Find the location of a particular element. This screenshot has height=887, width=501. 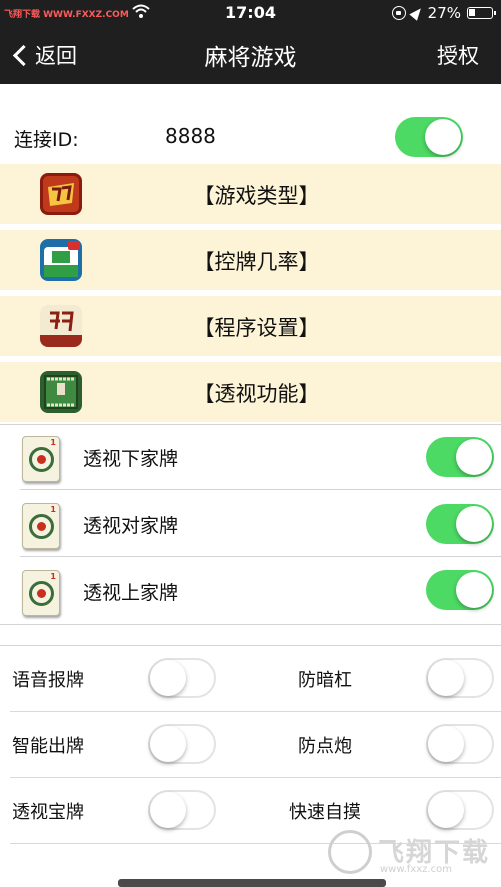

menu-item-program-settings: 【程序设置】 is located at coordinates (250, 326).